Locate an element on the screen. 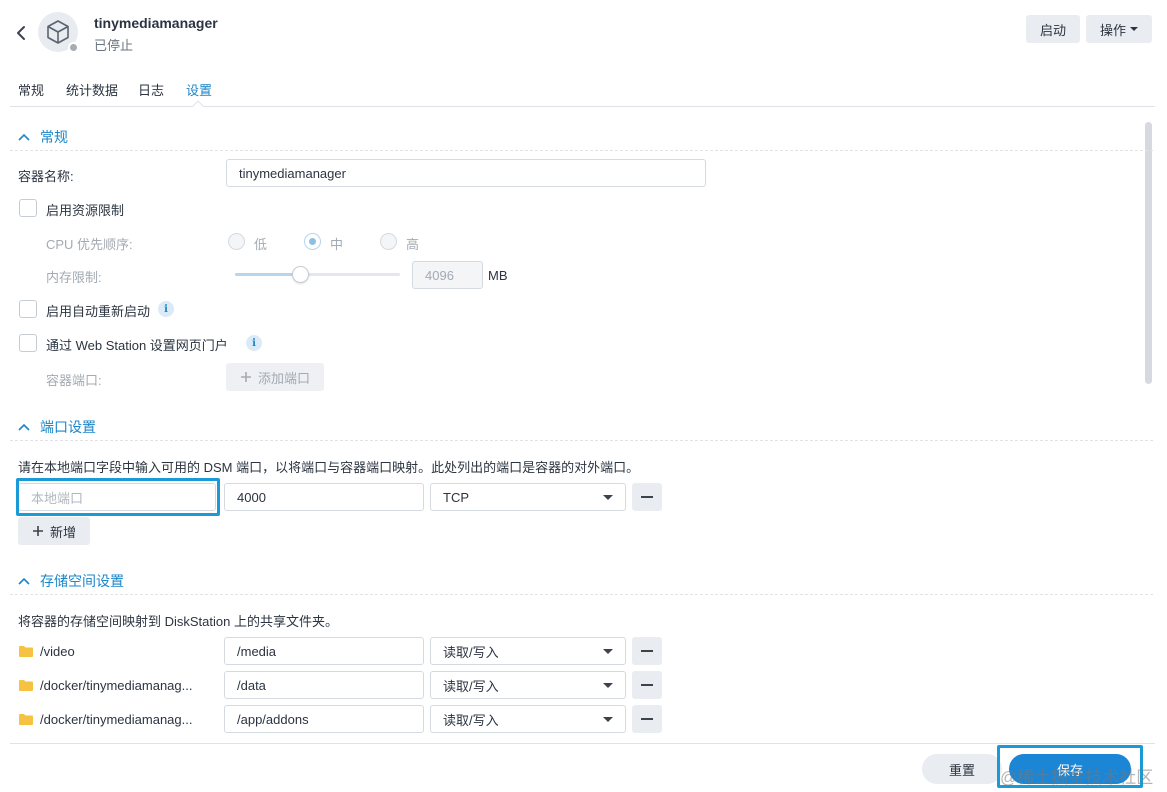  status-dot is located at coordinates (73, 47).